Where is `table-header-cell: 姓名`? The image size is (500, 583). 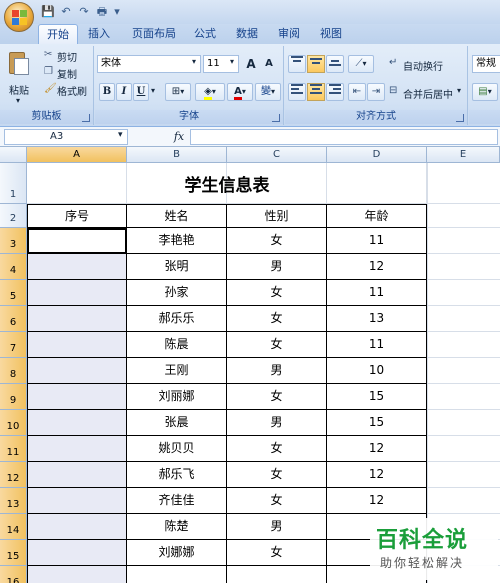 table-header-cell: 姓名 is located at coordinates (177, 216).